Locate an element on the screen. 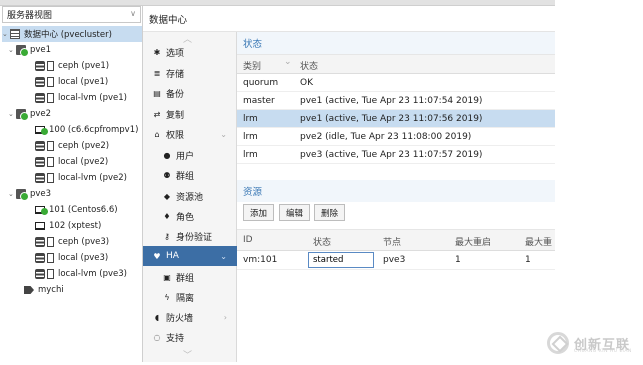  col-id: ID is located at coordinates (248, 240).